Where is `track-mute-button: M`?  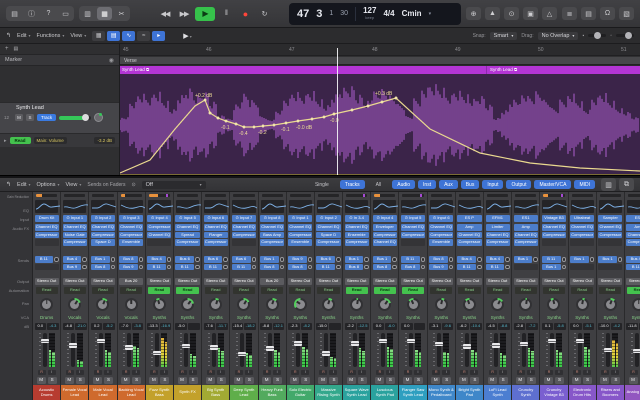 track-mute-button: M is located at coordinates (19, 117).